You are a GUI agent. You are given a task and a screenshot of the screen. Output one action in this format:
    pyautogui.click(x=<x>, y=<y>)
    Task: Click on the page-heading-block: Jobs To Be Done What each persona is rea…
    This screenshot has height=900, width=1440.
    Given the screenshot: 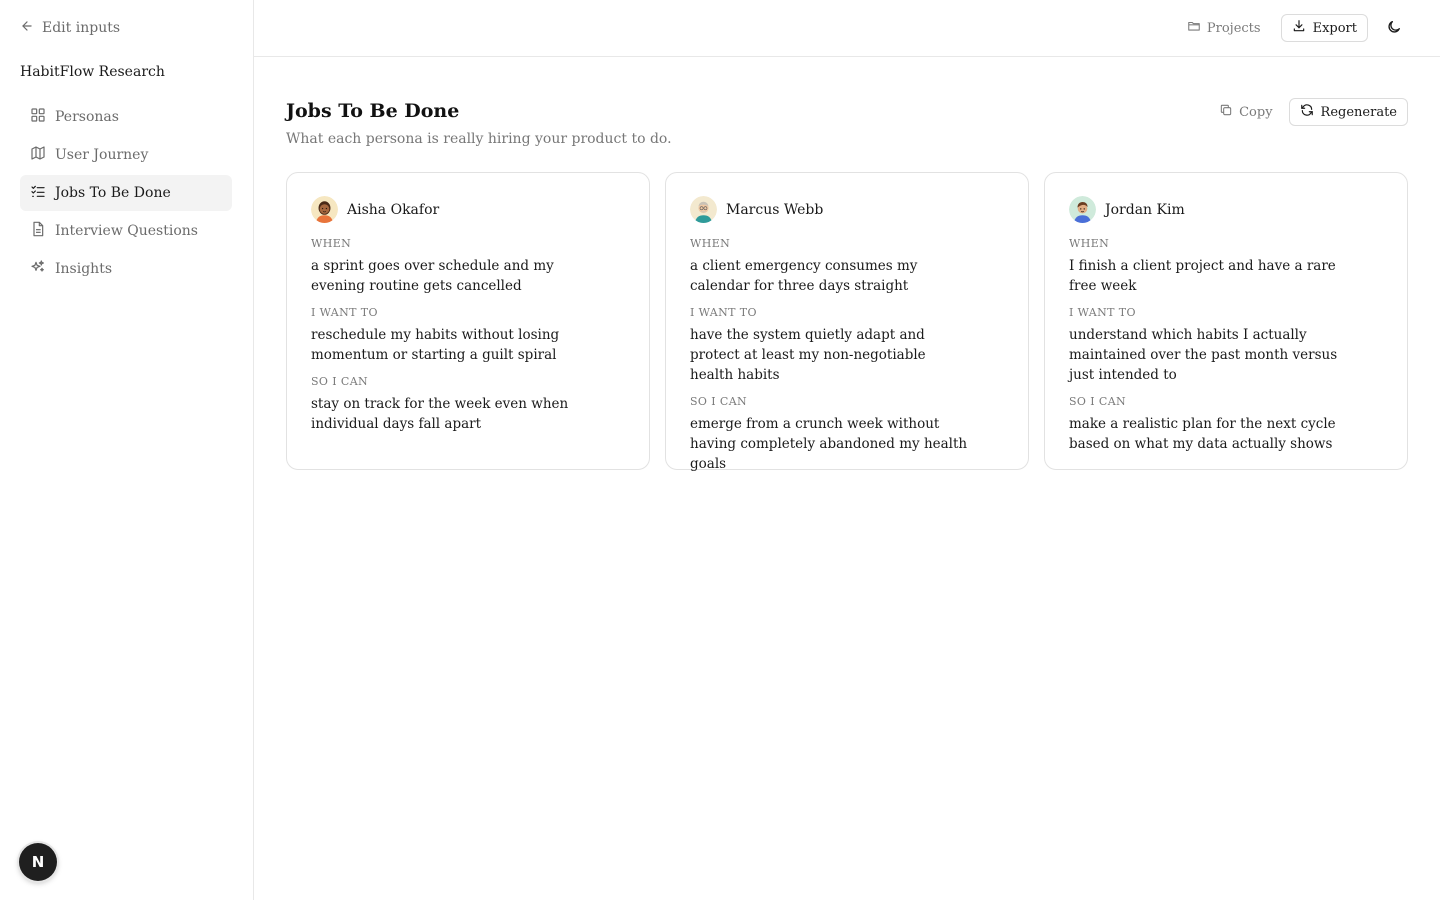 What is the action you would take?
    pyautogui.click(x=479, y=122)
    